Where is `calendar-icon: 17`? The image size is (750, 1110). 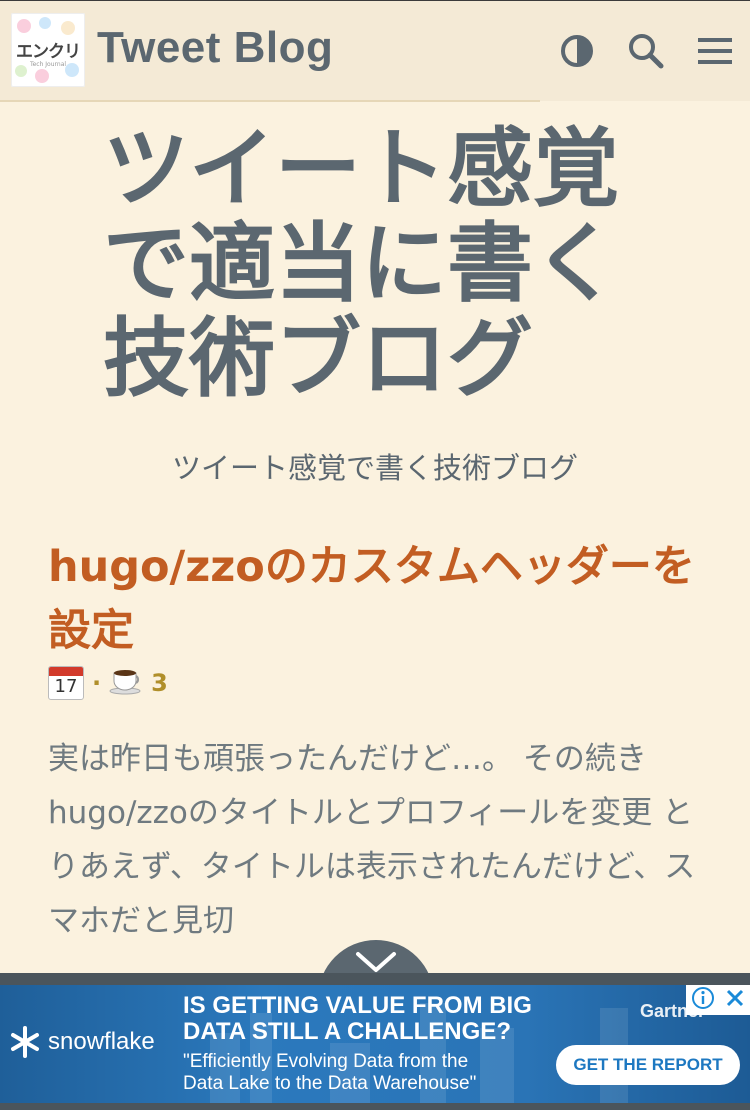
calendar-icon: 17 is located at coordinates (66, 683).